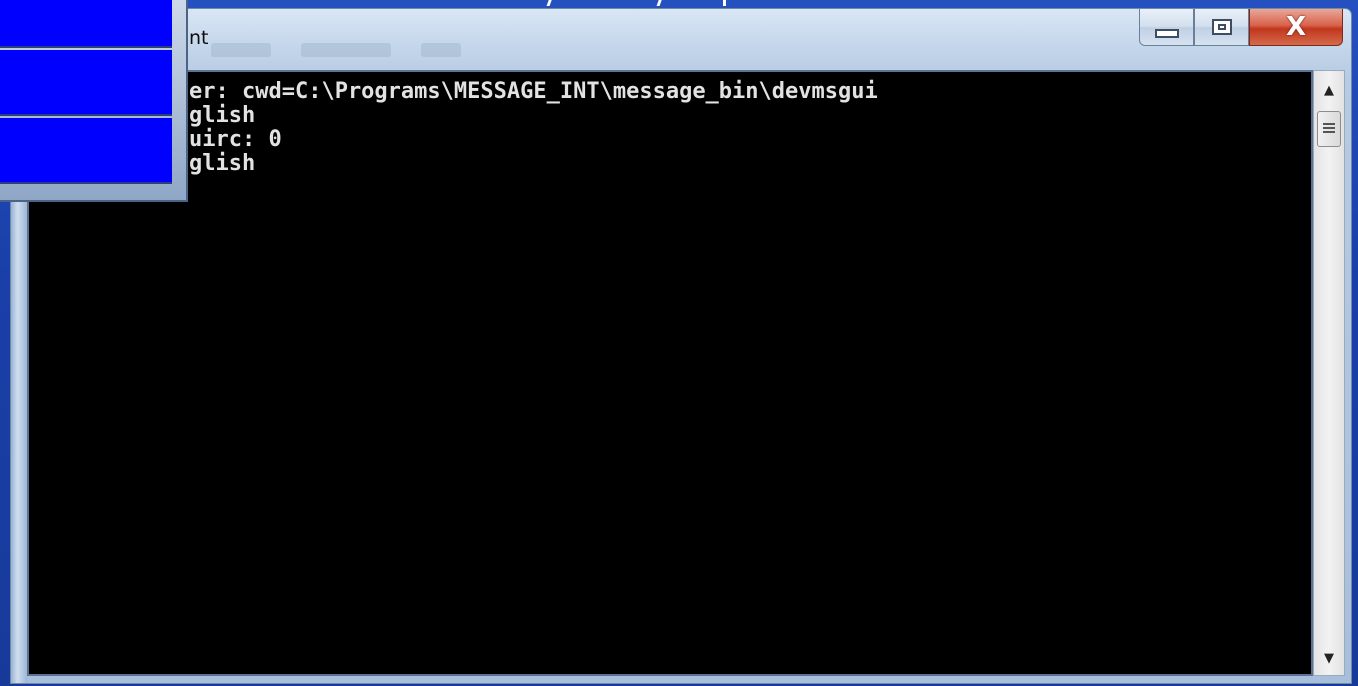 This screenshot has height=686, width=1358. I want to click on close-icon: X, so click(1296, 27).